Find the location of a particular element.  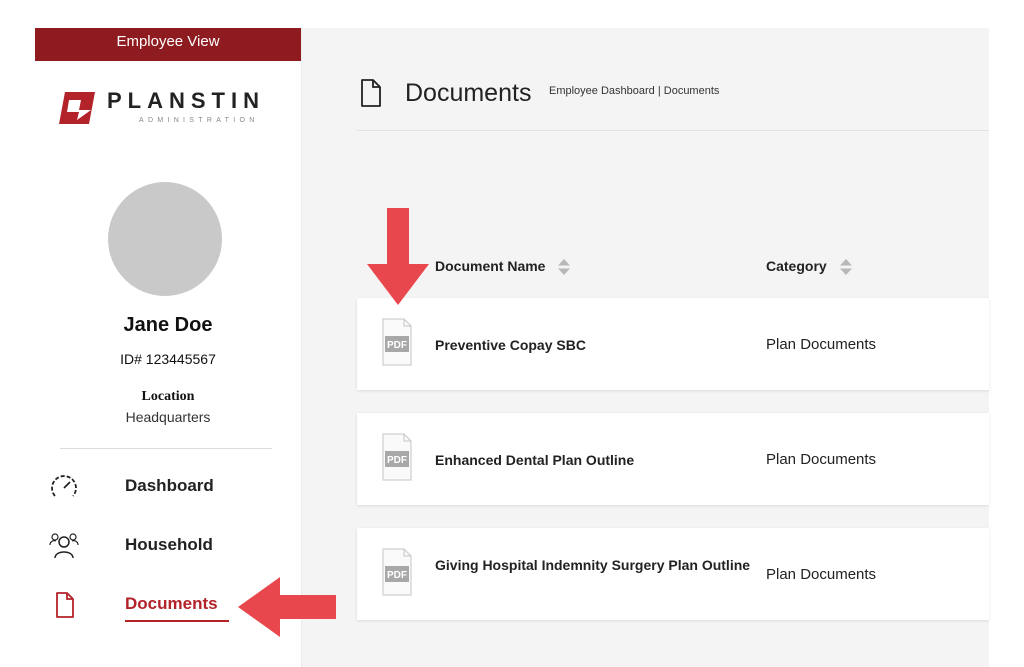

document-name-link: Enhanced Dental Plan Outline is located at coordinates (600, 460).